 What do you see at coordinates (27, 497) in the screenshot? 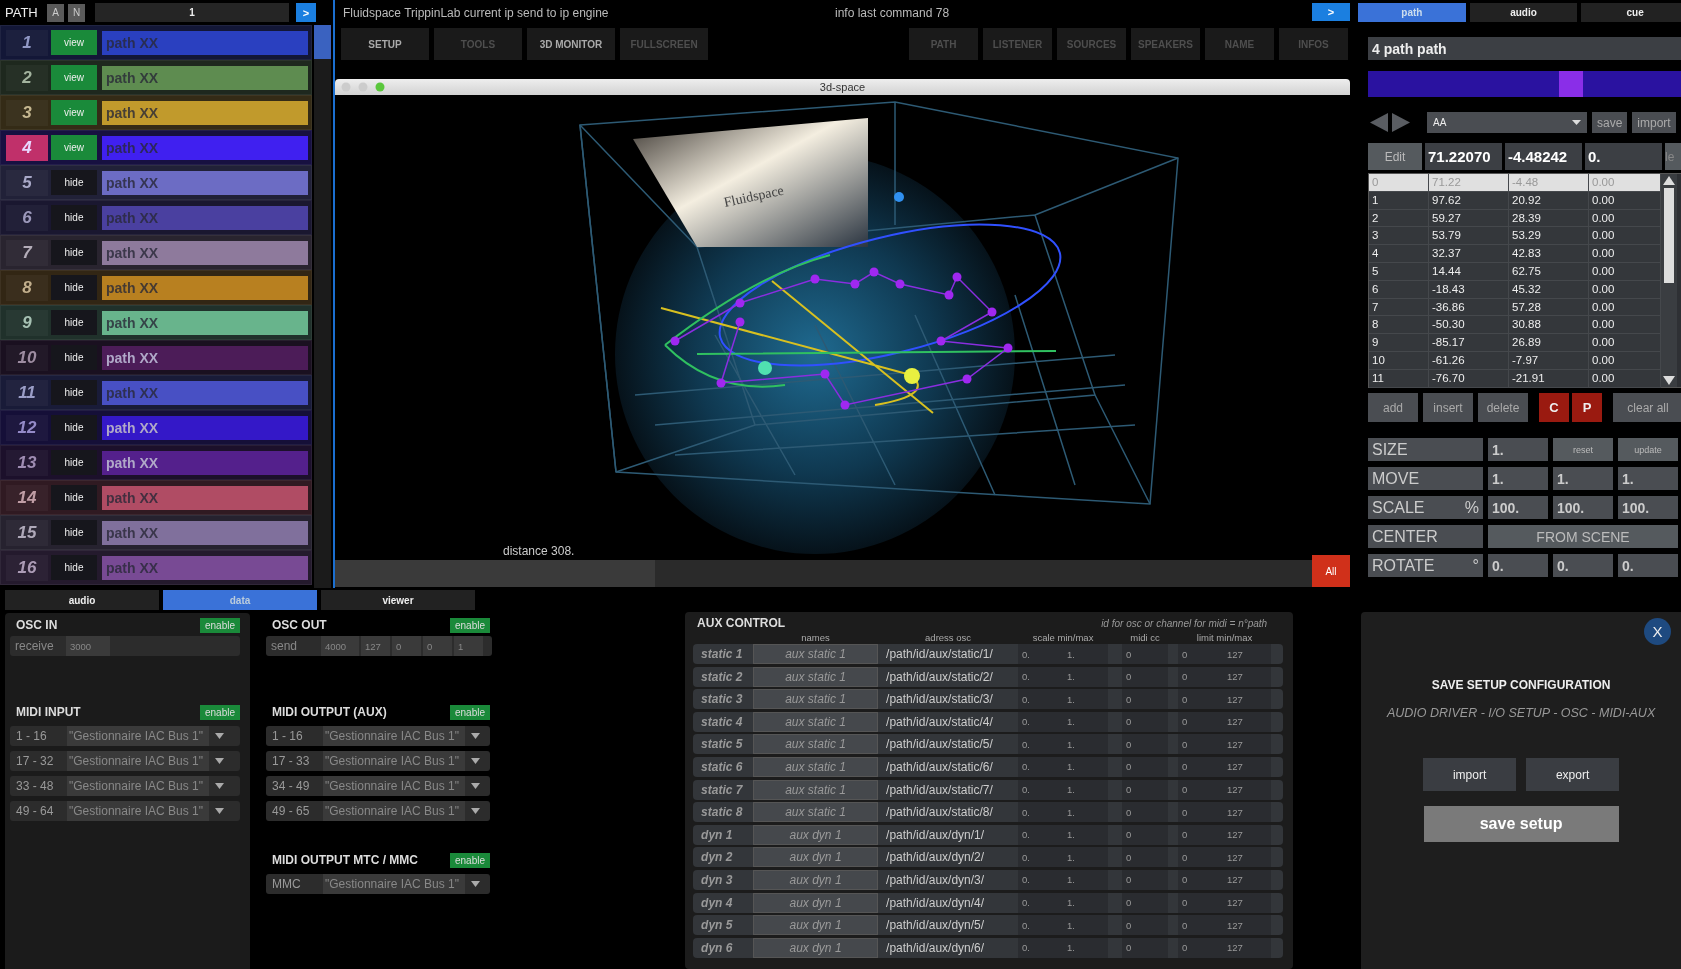
I see `path-number: 14` at bounding box center [27, 497].